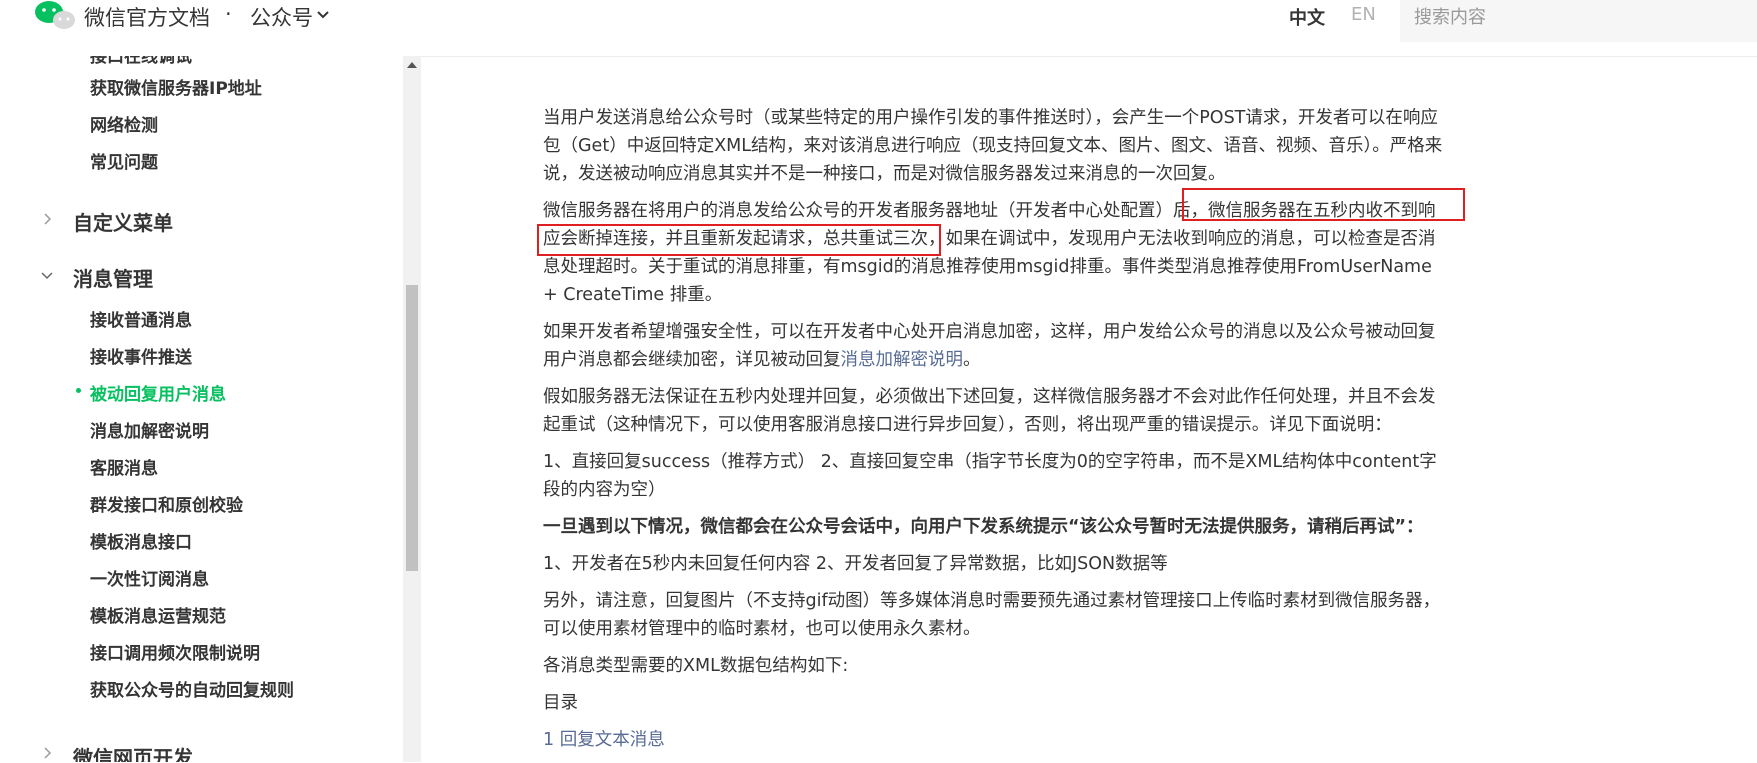  What do you see at coordinates (1579, 17) in the screenshot?
I see `search-input` at bounding box center [1579, 17].